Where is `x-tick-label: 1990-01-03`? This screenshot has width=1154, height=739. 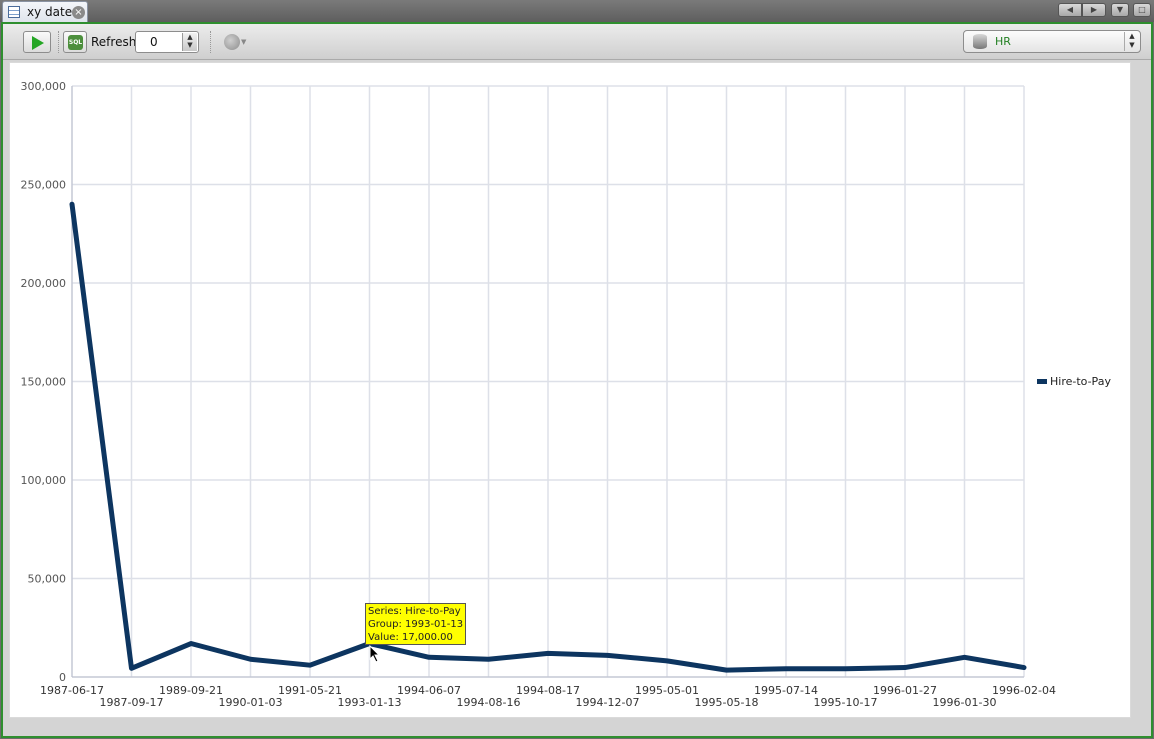 x-tick-label: 1990-01-03 is located at coordinates (251, 702).